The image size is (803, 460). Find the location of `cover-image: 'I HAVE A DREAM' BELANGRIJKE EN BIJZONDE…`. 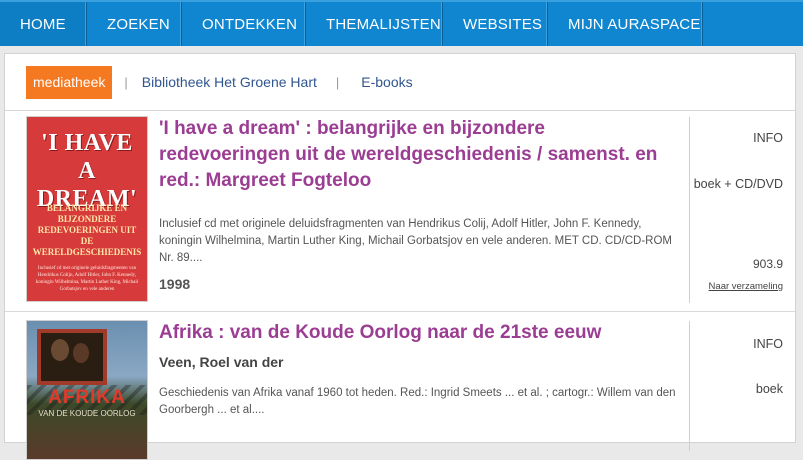

cover-image: 'I HAVE A DREAM' BELANGRIJKE EN BIJZONDE… is located at coordinates (87, 209).